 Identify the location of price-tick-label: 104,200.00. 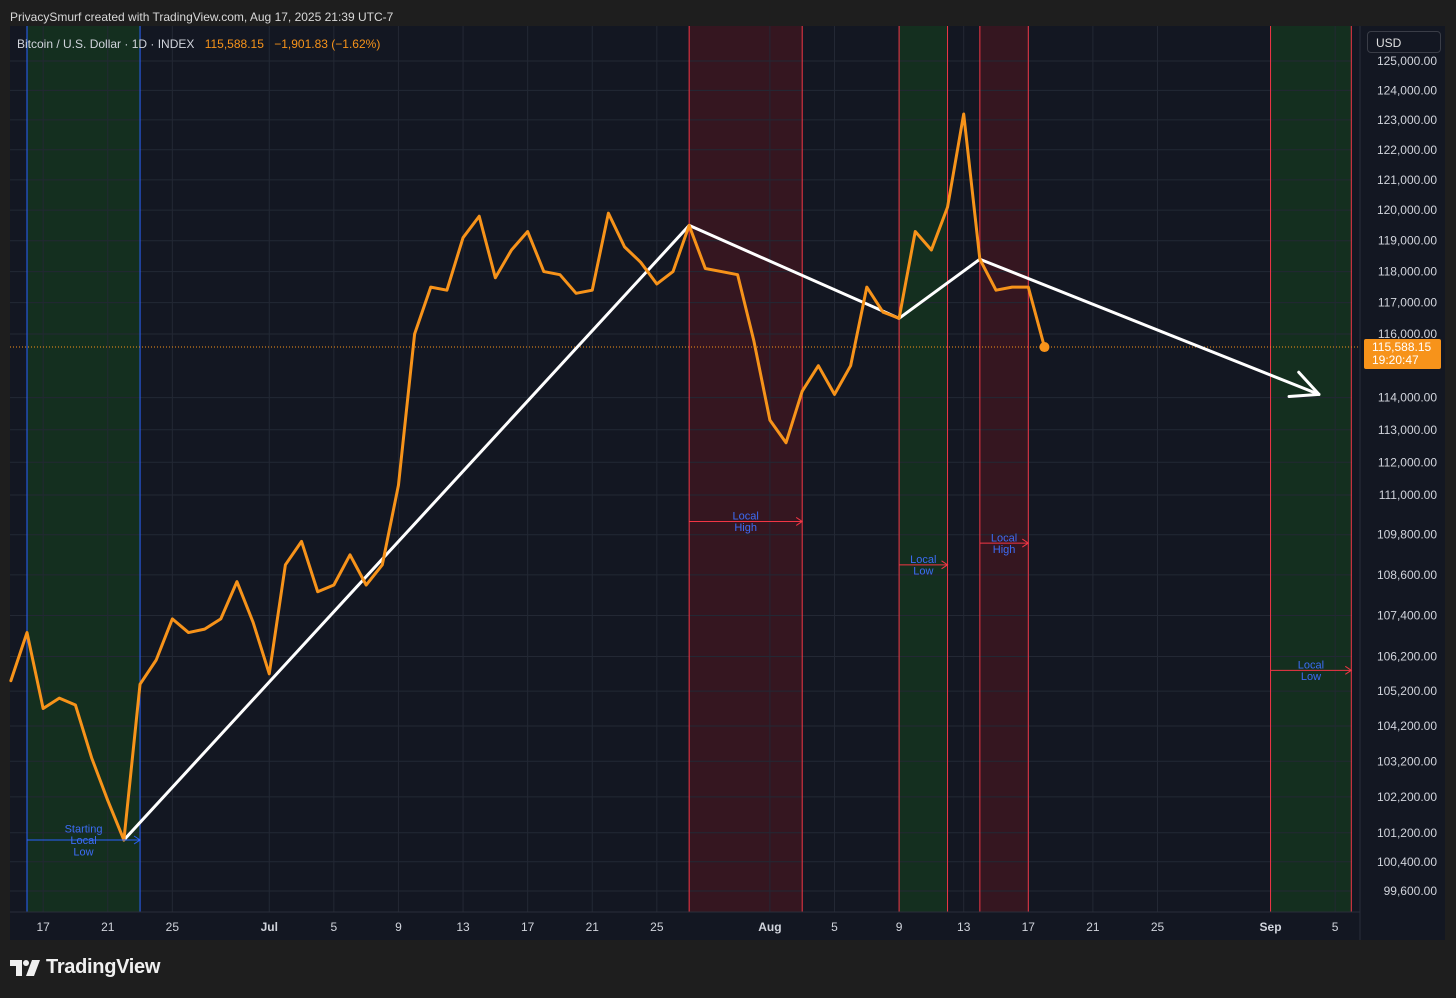
(1407, 726).